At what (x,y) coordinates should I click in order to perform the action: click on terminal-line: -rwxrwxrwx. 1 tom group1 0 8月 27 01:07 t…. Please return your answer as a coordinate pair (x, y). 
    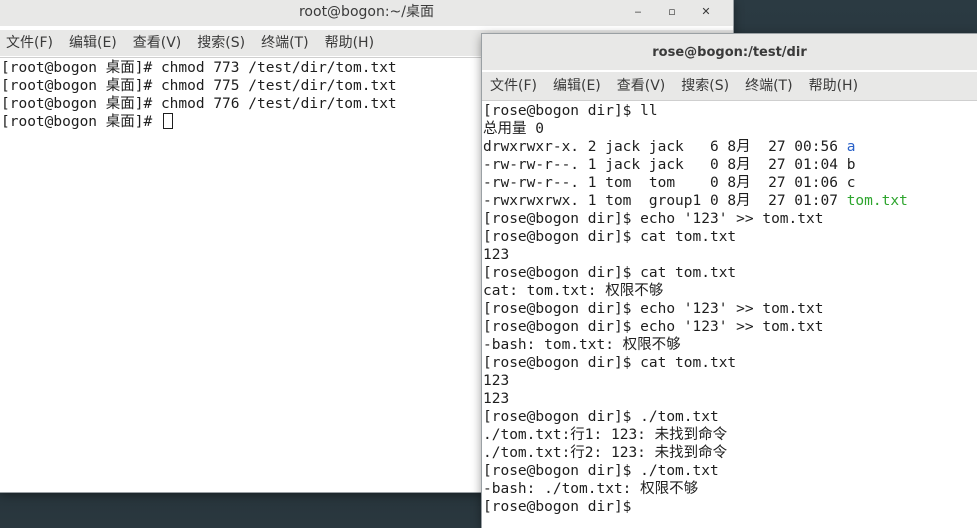
    Looking at the image, I should click on (730, 201).